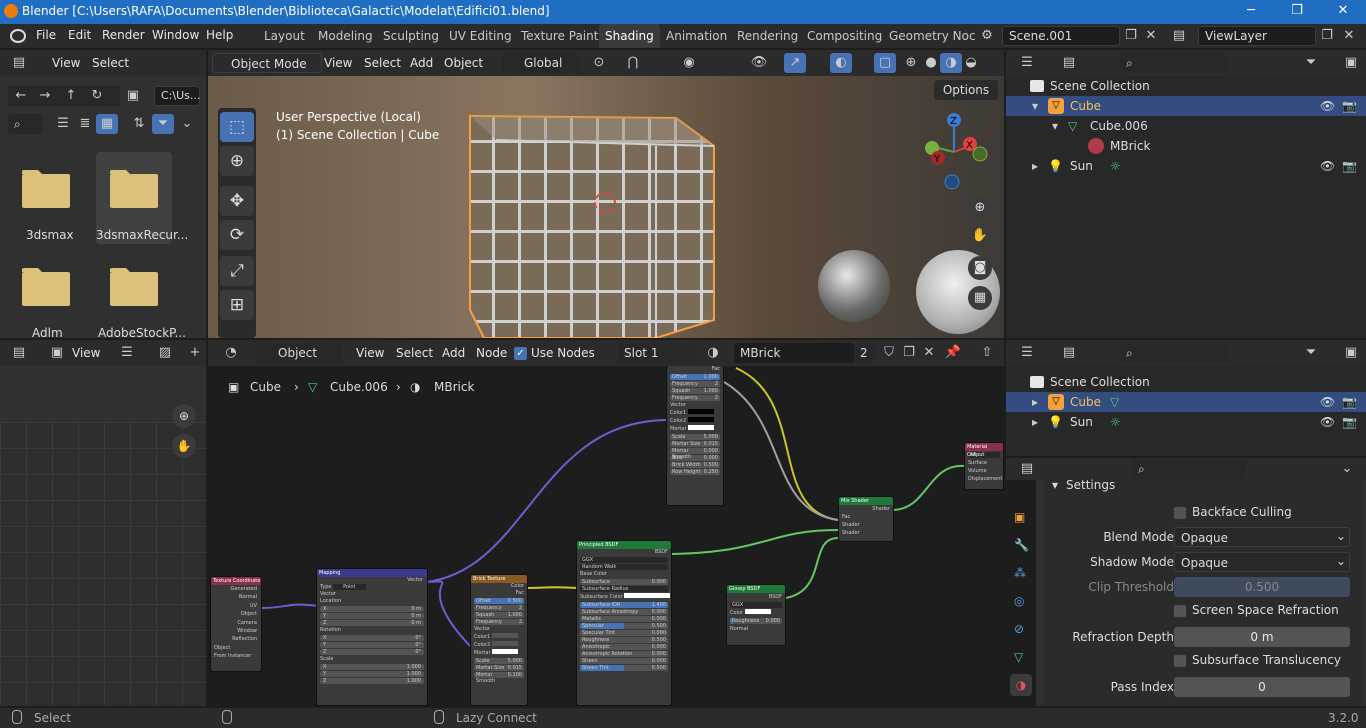 Image resolution: width=1366 pixels, height=728 pixels. Describe the element at coordinates (795, 63) in the screenshot. I see `gizmo-toggle-icon: ↗` at that location.